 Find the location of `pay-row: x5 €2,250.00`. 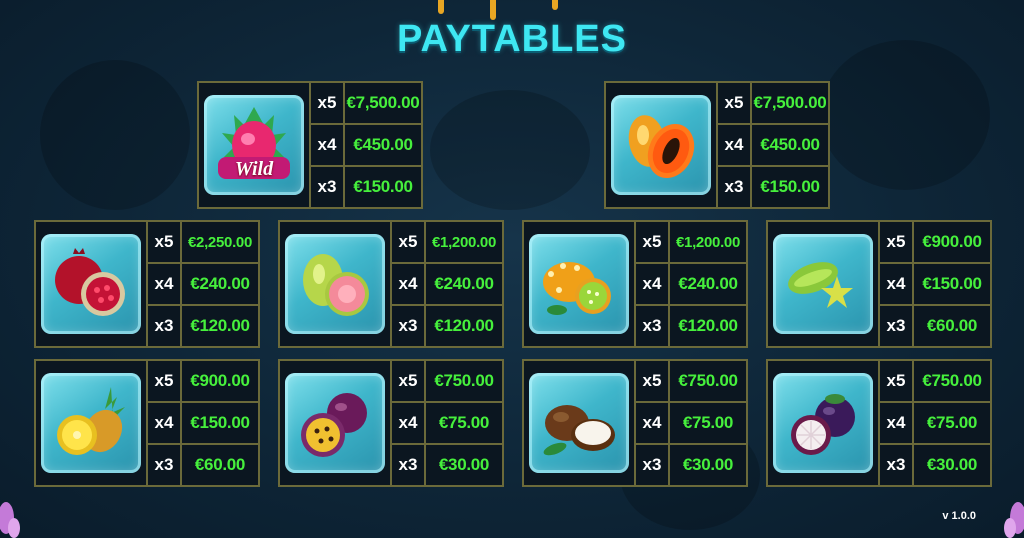

pay-row: x5 €2,250.00 is located at coordinates (203, 243).